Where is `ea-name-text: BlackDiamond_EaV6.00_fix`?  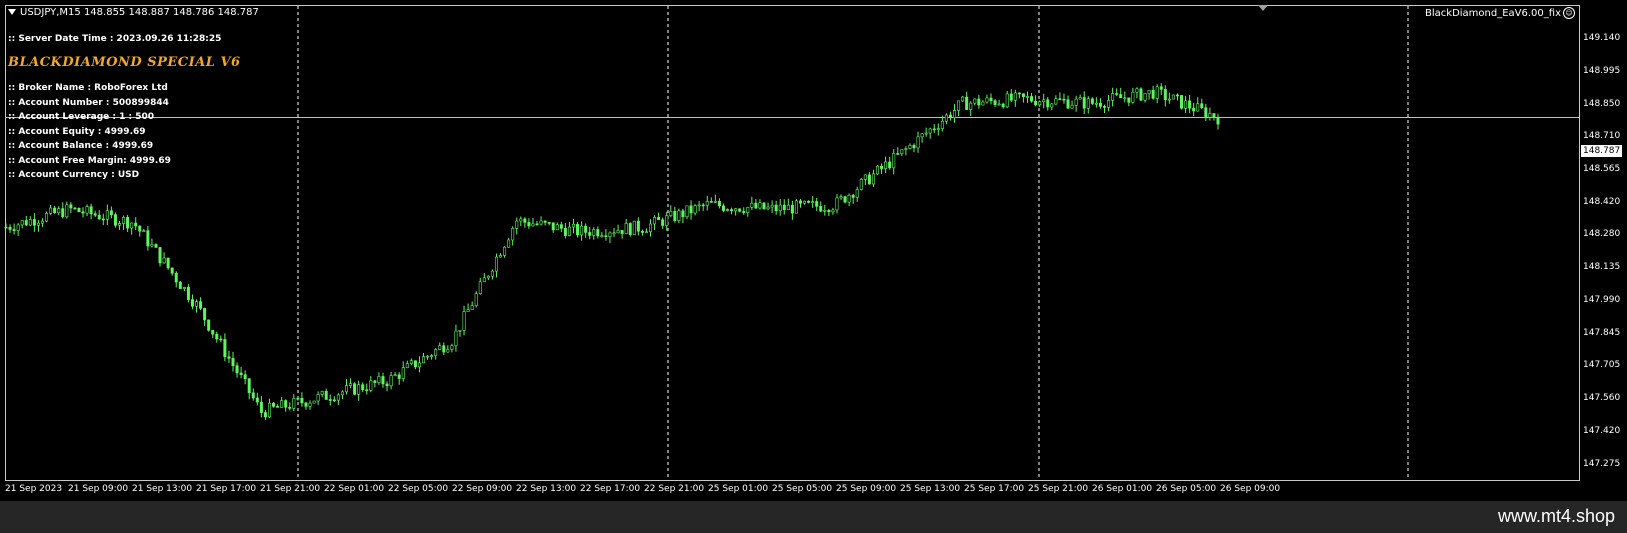
ea-name-text: BlackDiamond_EaV6.00_fix is located at coordinates (1493, 13).